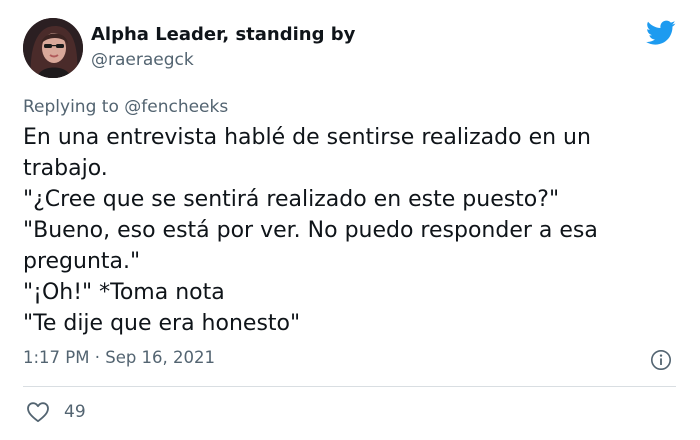 Image resolution: width=700 pixels, height=440 pixels. What do you see at coordinates (661, 360) in the screenshot?
I see `info-icon` at bounding box center [661, 360].